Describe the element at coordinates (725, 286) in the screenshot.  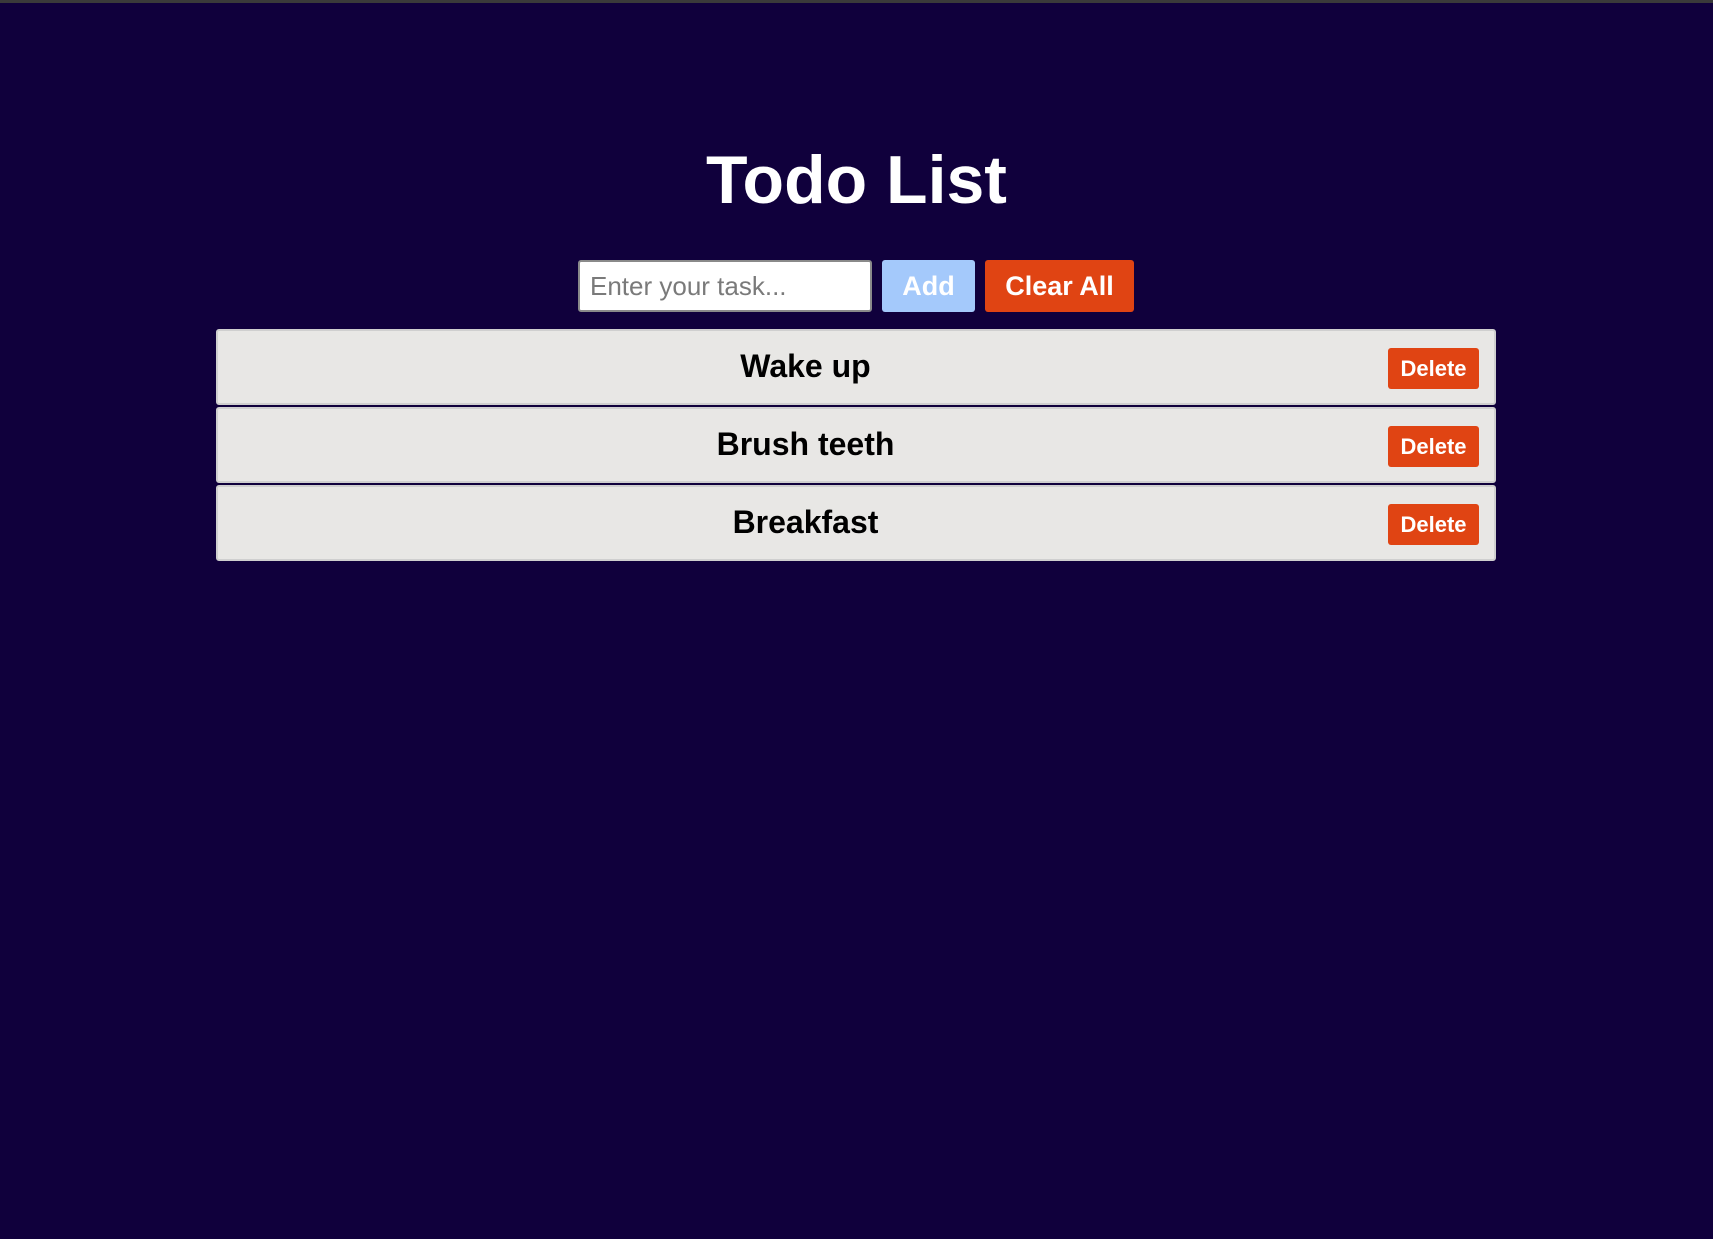
I see `task-input` at that location.